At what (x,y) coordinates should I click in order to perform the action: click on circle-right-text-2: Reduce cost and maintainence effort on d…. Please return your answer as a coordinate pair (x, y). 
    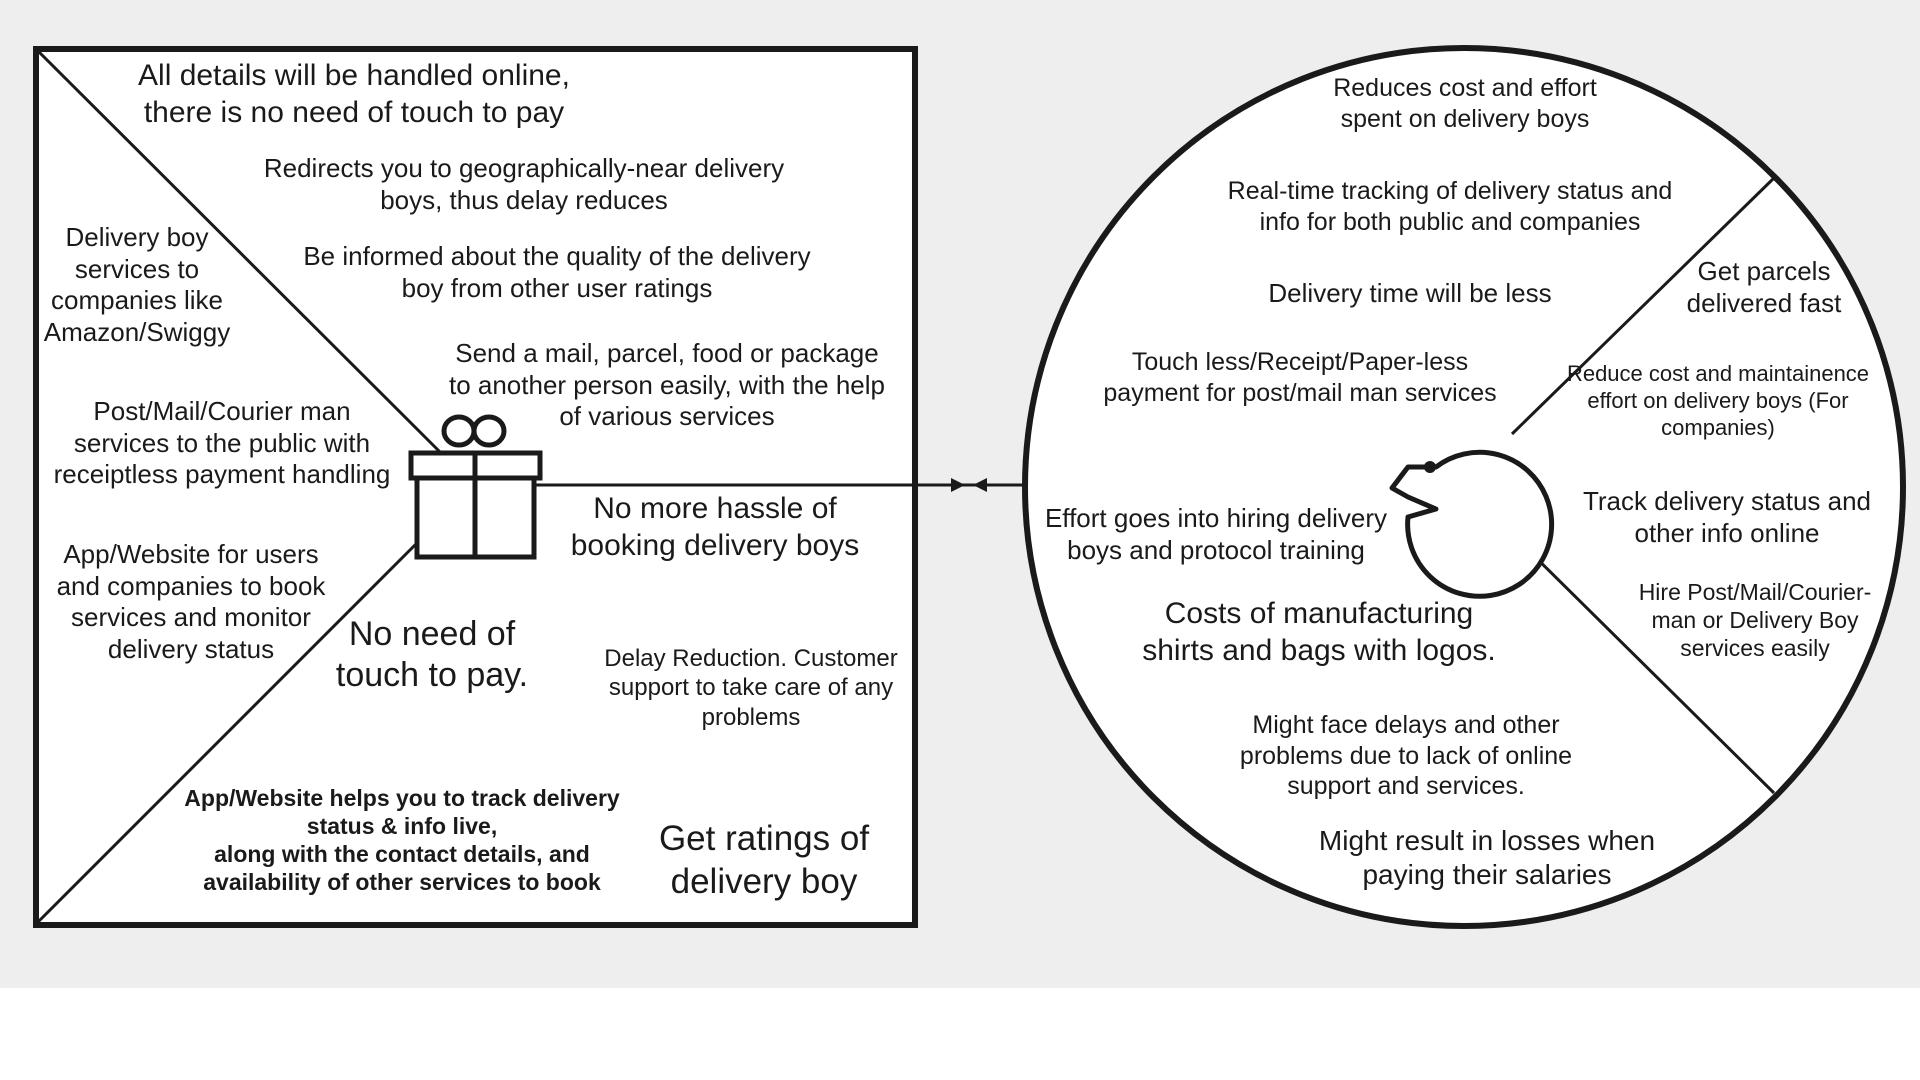
    Looking at the image, I should click on (1718, 400).